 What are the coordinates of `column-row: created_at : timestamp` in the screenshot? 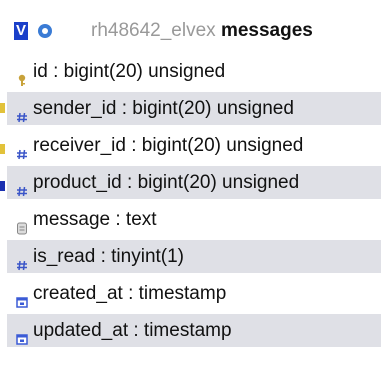 It's located at (194, 293).